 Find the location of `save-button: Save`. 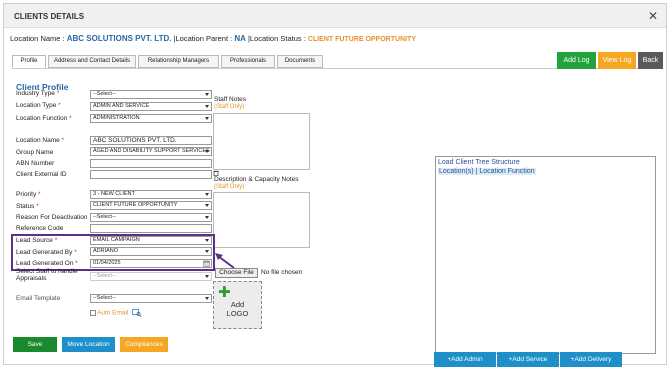

save-button: Save is located at coordinates (35, 344).